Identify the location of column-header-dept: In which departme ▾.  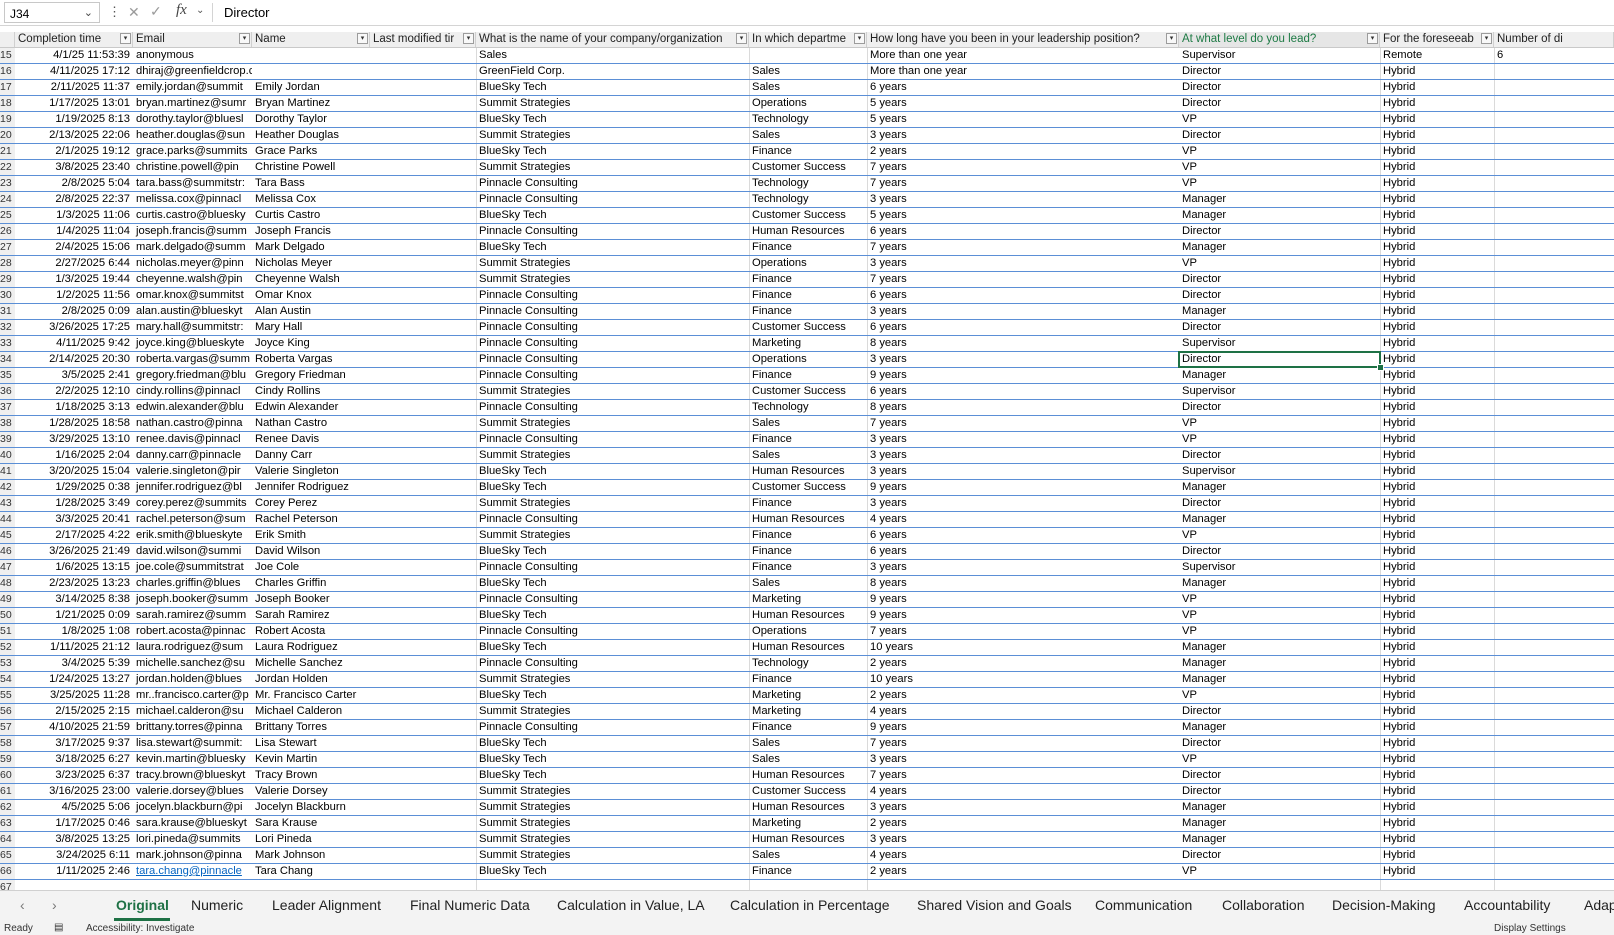
(808, 39).